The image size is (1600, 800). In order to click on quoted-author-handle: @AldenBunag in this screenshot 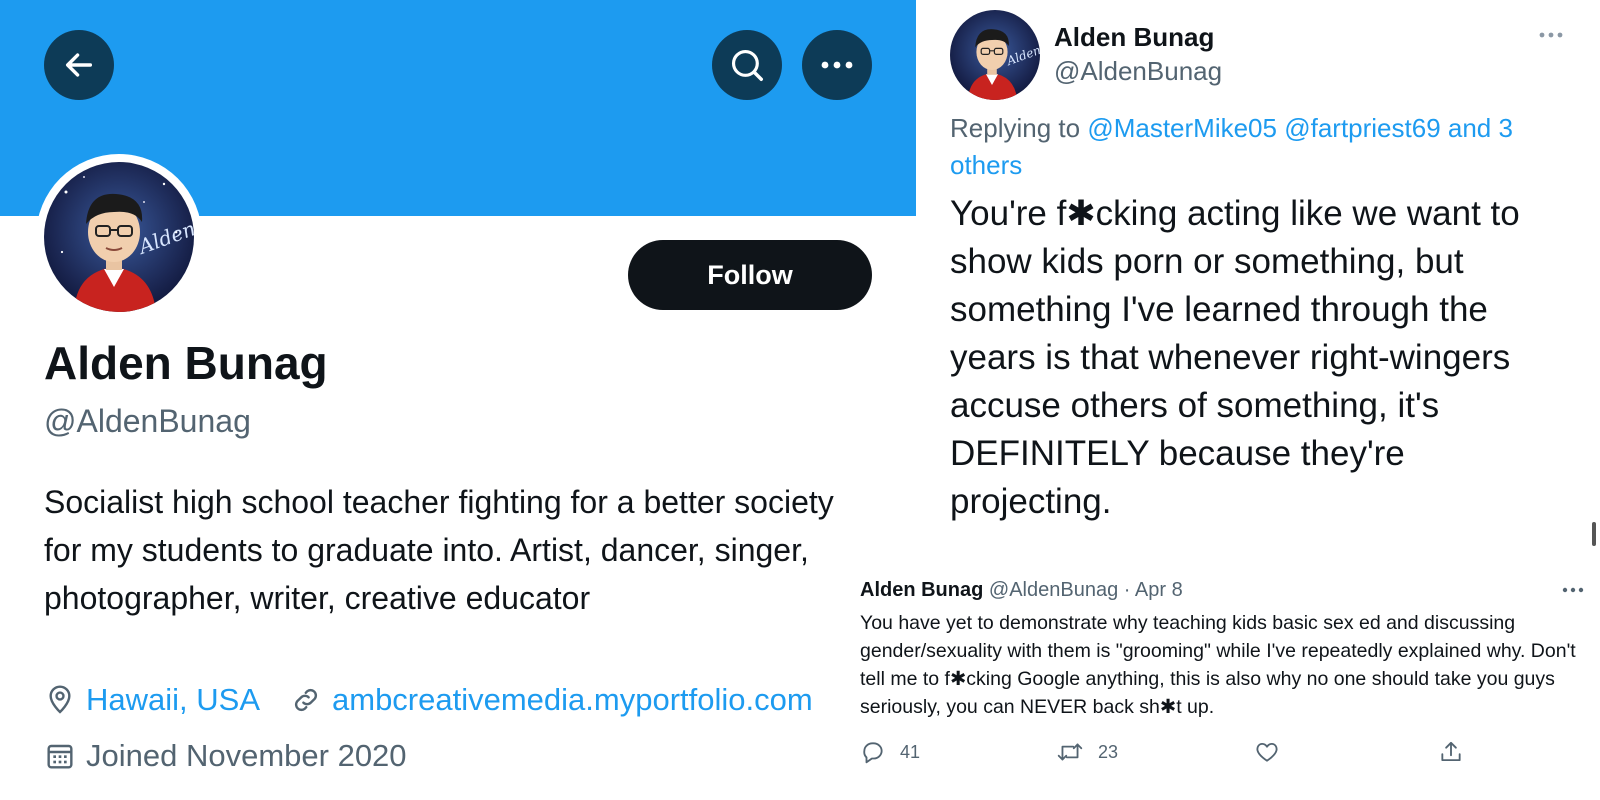, I will do `click(1053, 590)`.